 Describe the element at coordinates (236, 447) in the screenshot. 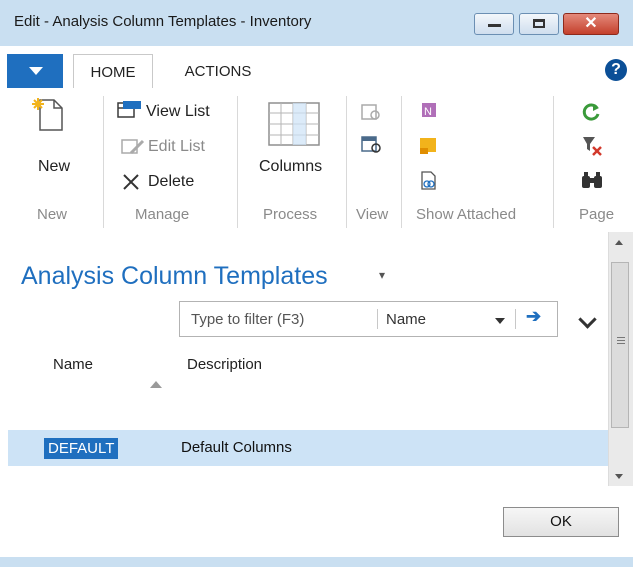

I see `row-description-cell: Default Columns` at that location.